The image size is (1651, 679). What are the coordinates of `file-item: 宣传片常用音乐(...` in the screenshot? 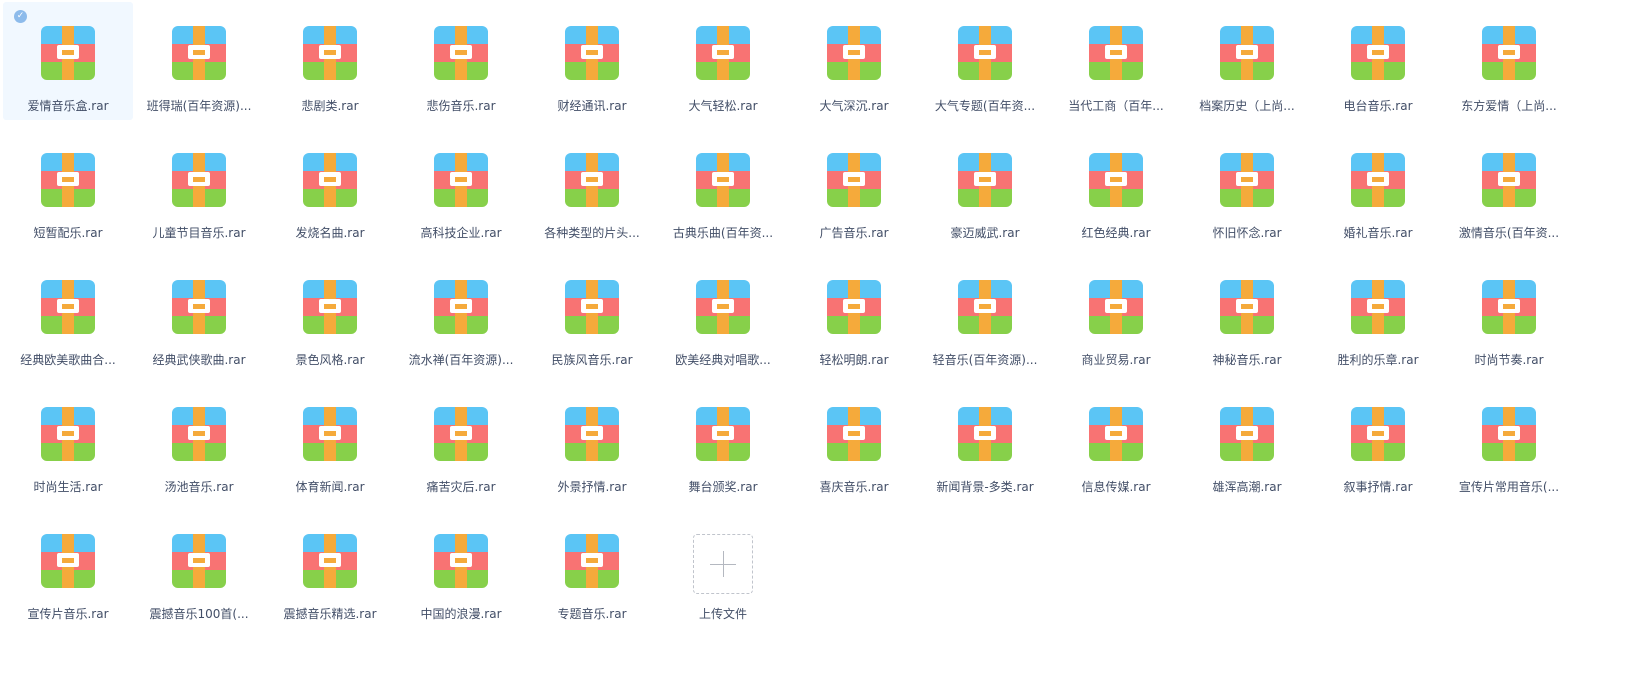 It's located at (1509, 442).